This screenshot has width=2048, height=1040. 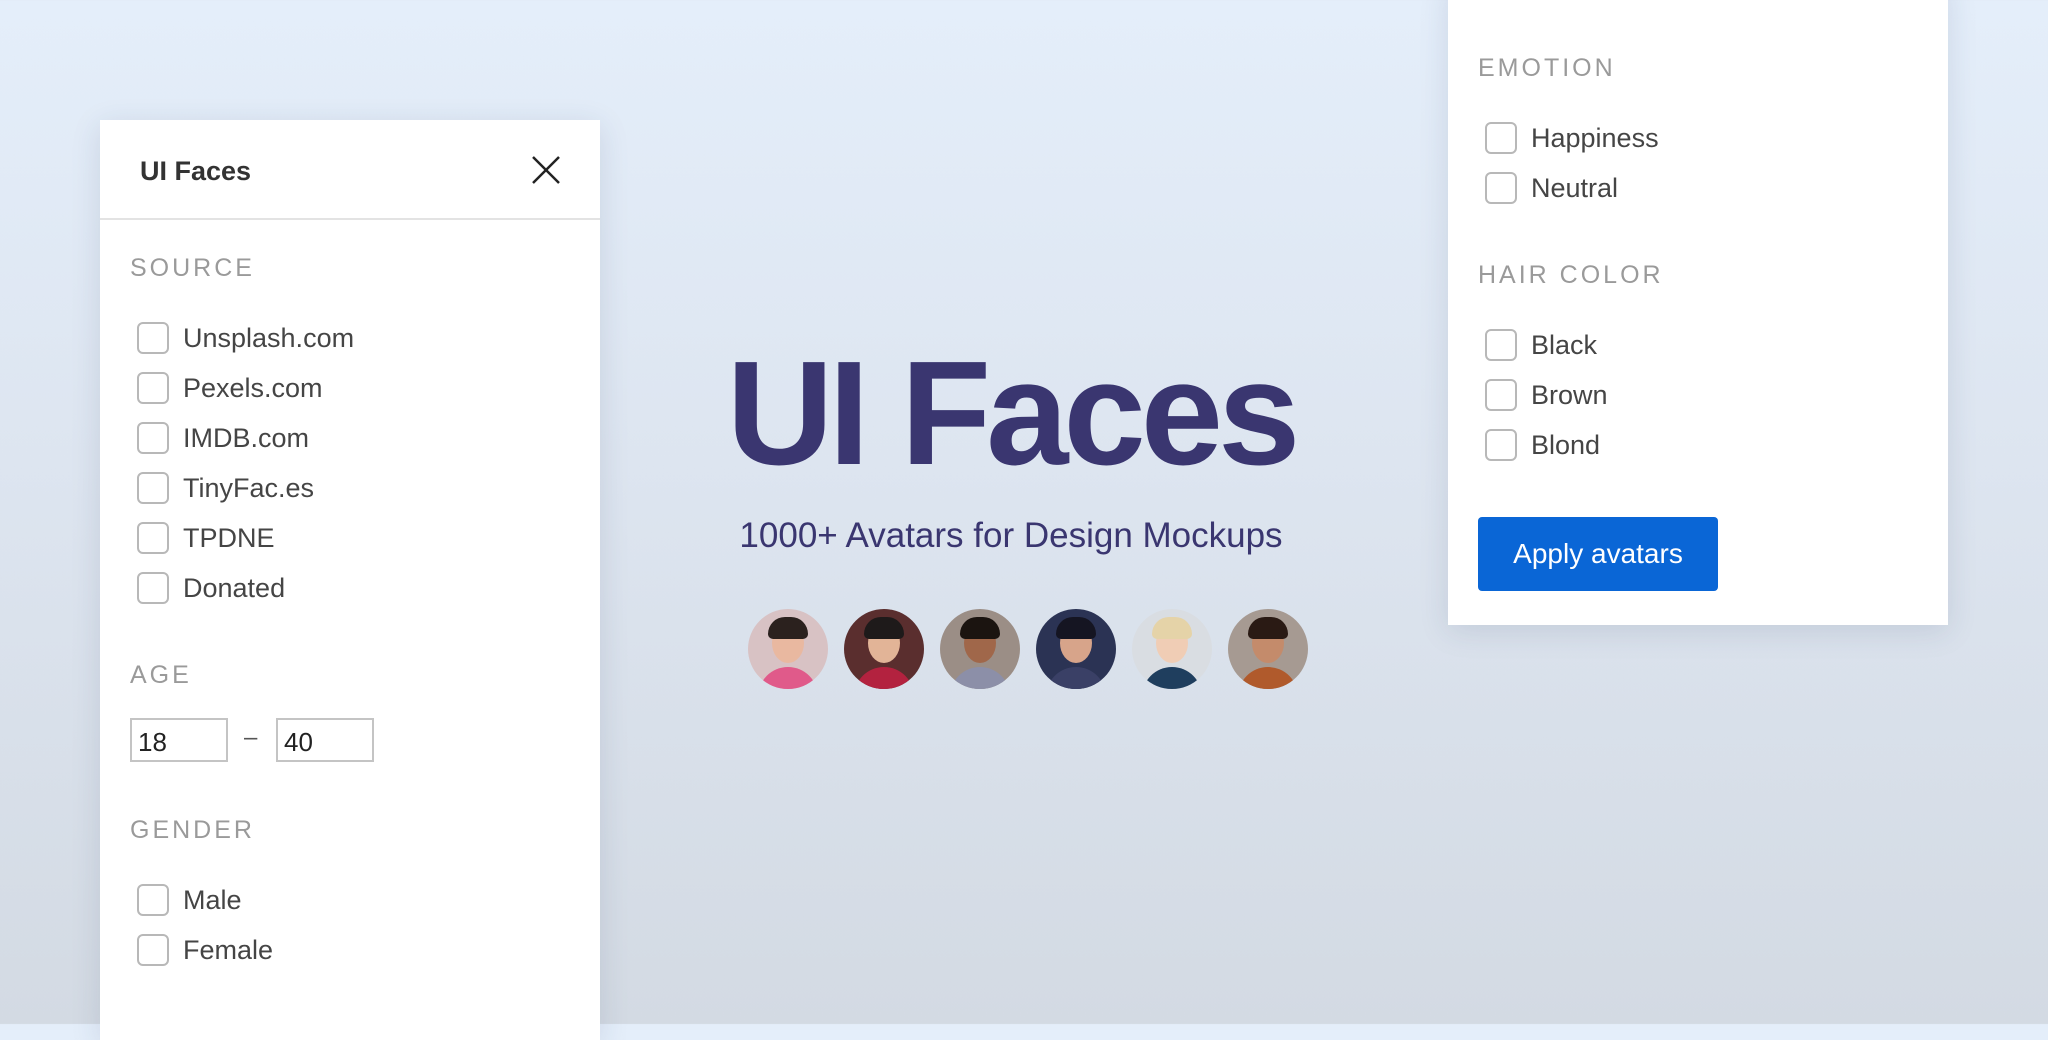 I want to click on checkbox-gender-female: Female, so click(x=205, y=950).